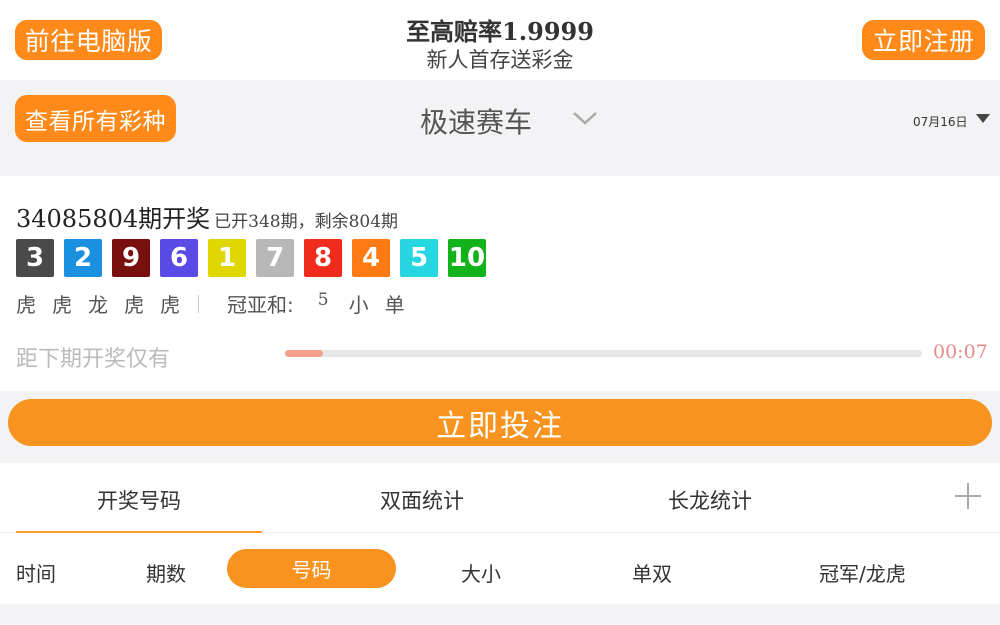 This screenshot has height=625, width=1000. I want to click on result-column-headers: 时间 期数 号码 大小 单双 冠军/龙虎, so click(500, 569).